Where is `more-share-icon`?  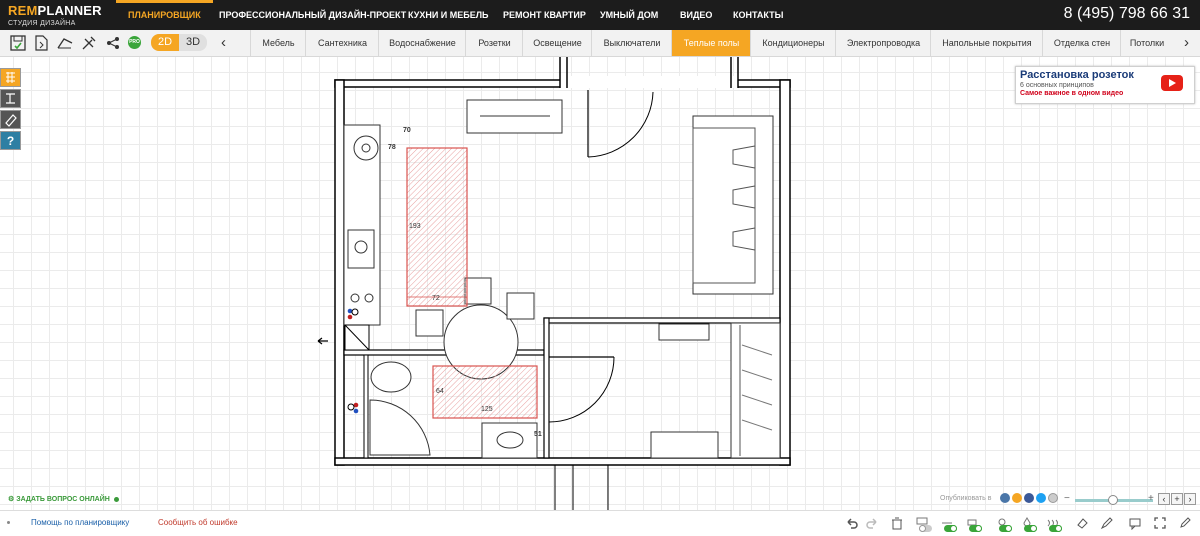 more-share-icon is located at coordinates (1053, 498).